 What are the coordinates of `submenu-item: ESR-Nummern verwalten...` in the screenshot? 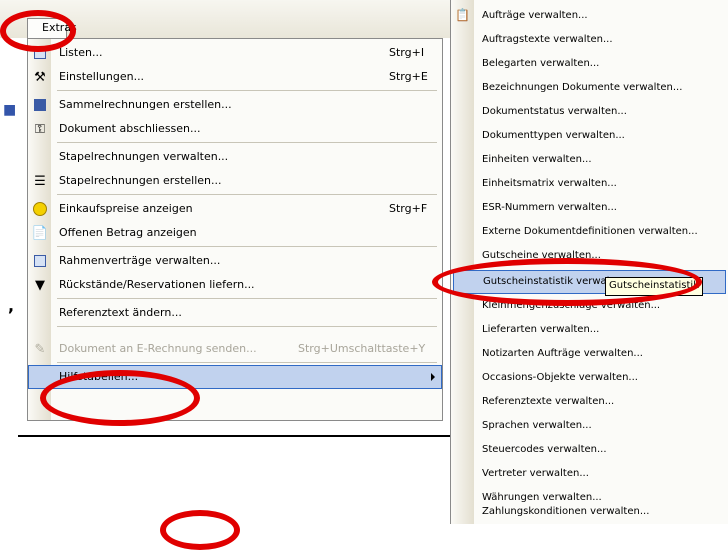 It's located at (589, 208).